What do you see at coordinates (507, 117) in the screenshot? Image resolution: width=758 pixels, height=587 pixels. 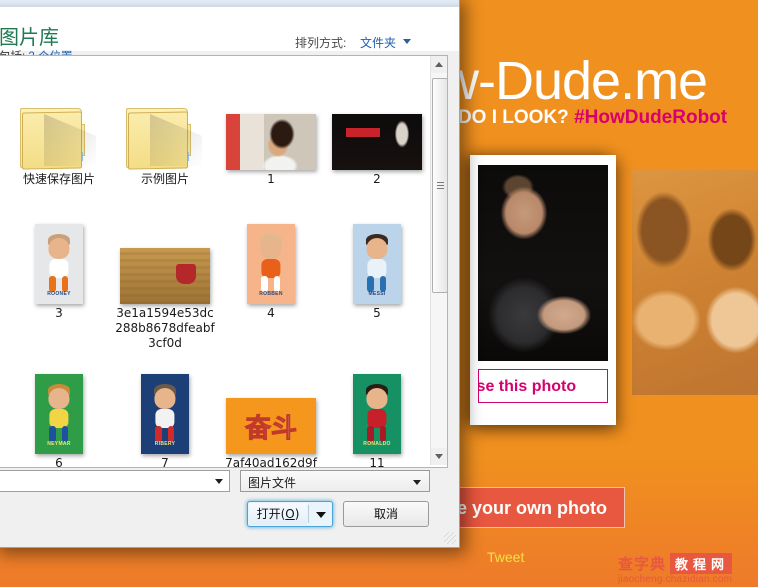 I see `site-subtitle-text: E DO I LOOK?` at bounding box center [507, 117].